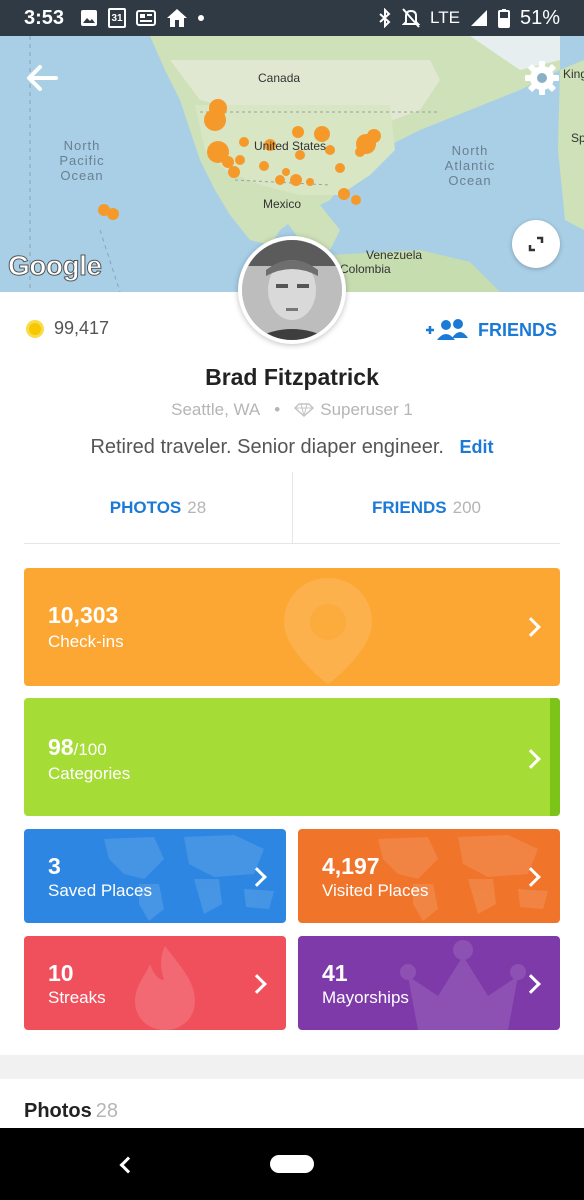 This screenshot has width=584, height=1200. What do you see at coordinates (292, 757) in the screenshot?
I see `categories-card: 98/100 Categories` at bounding box center [292, 757].